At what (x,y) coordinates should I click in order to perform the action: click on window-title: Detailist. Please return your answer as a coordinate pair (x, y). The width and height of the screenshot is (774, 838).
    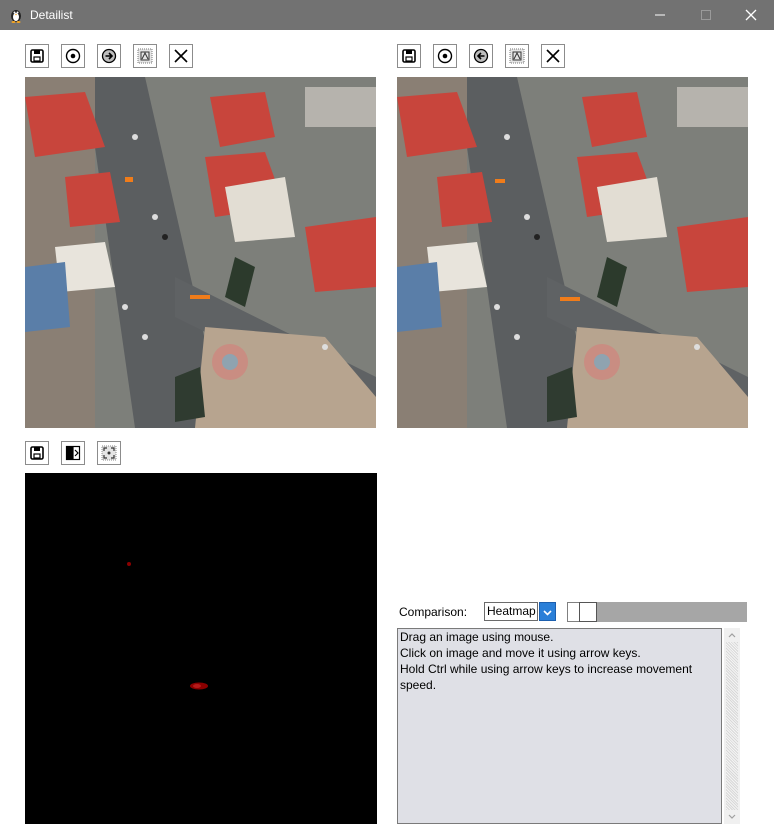
    Looking at the image, I should click on (51, 15).